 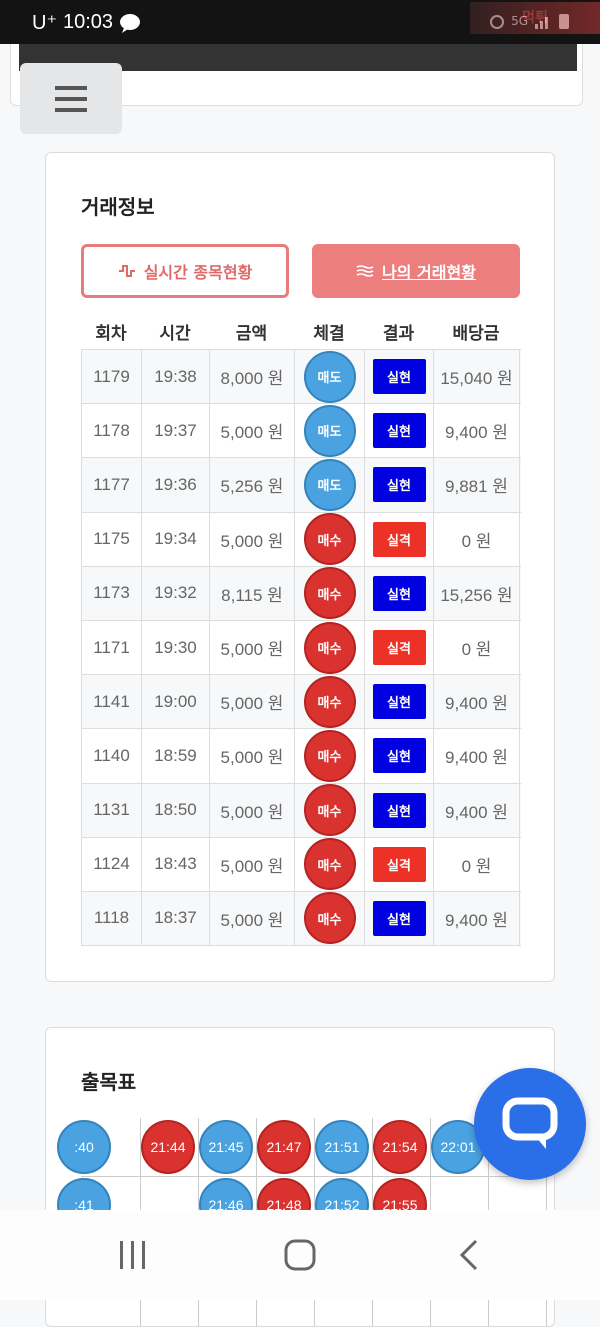 I want to click on payout-cell: 0 원, so click(x=477, y=864).